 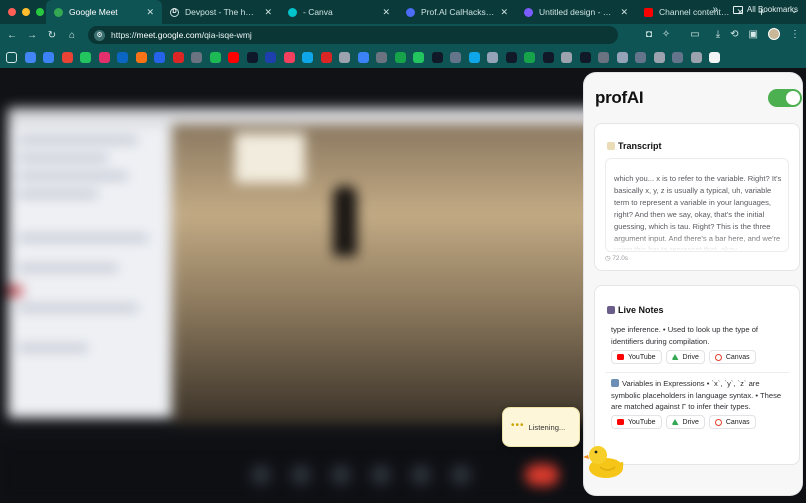 I want to click on minimize-window-button, so click(x=26, y=12).